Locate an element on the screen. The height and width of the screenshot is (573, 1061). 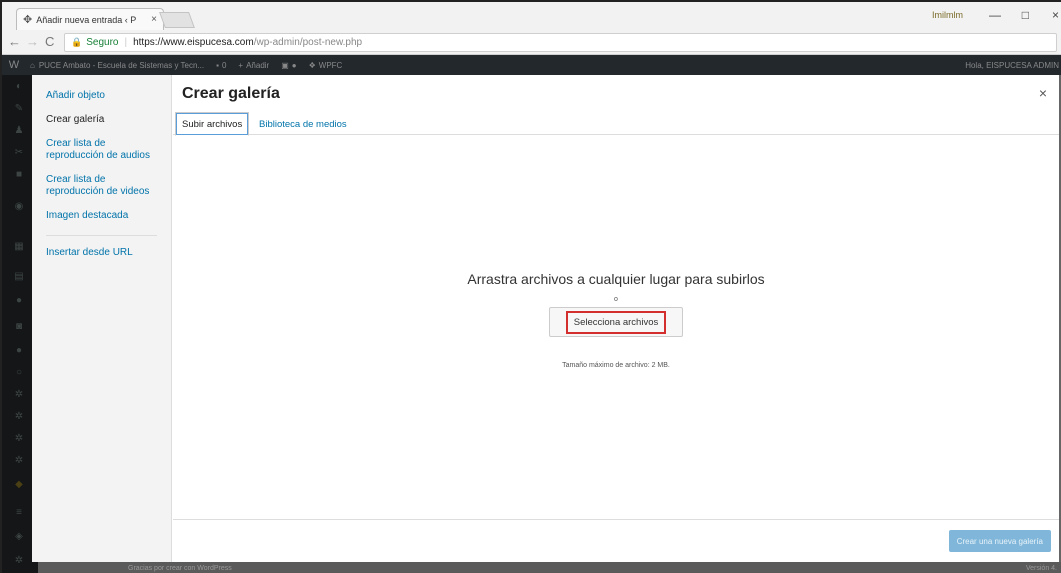
wpfc-link: ❖ WPFC is located at coordinates (326, 65).